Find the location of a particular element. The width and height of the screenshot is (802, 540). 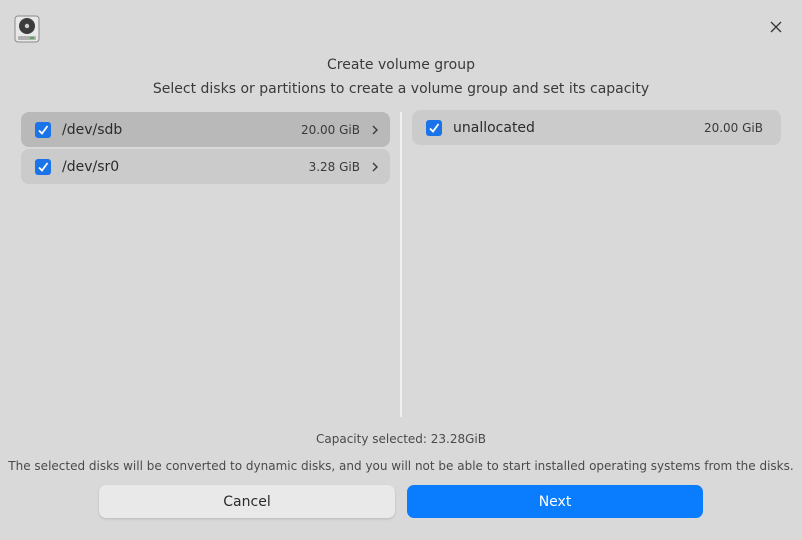

partition-row-unallocated: unallocated 20.00 GiB is located at coordinates (596, 127).